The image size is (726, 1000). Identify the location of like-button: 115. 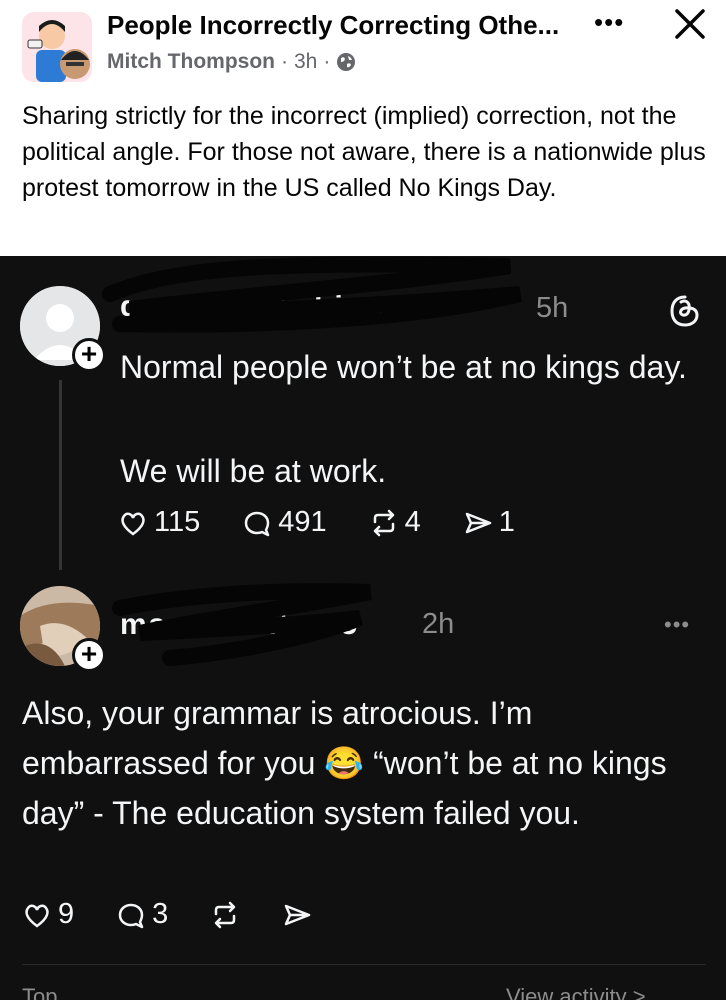
(159, 522).